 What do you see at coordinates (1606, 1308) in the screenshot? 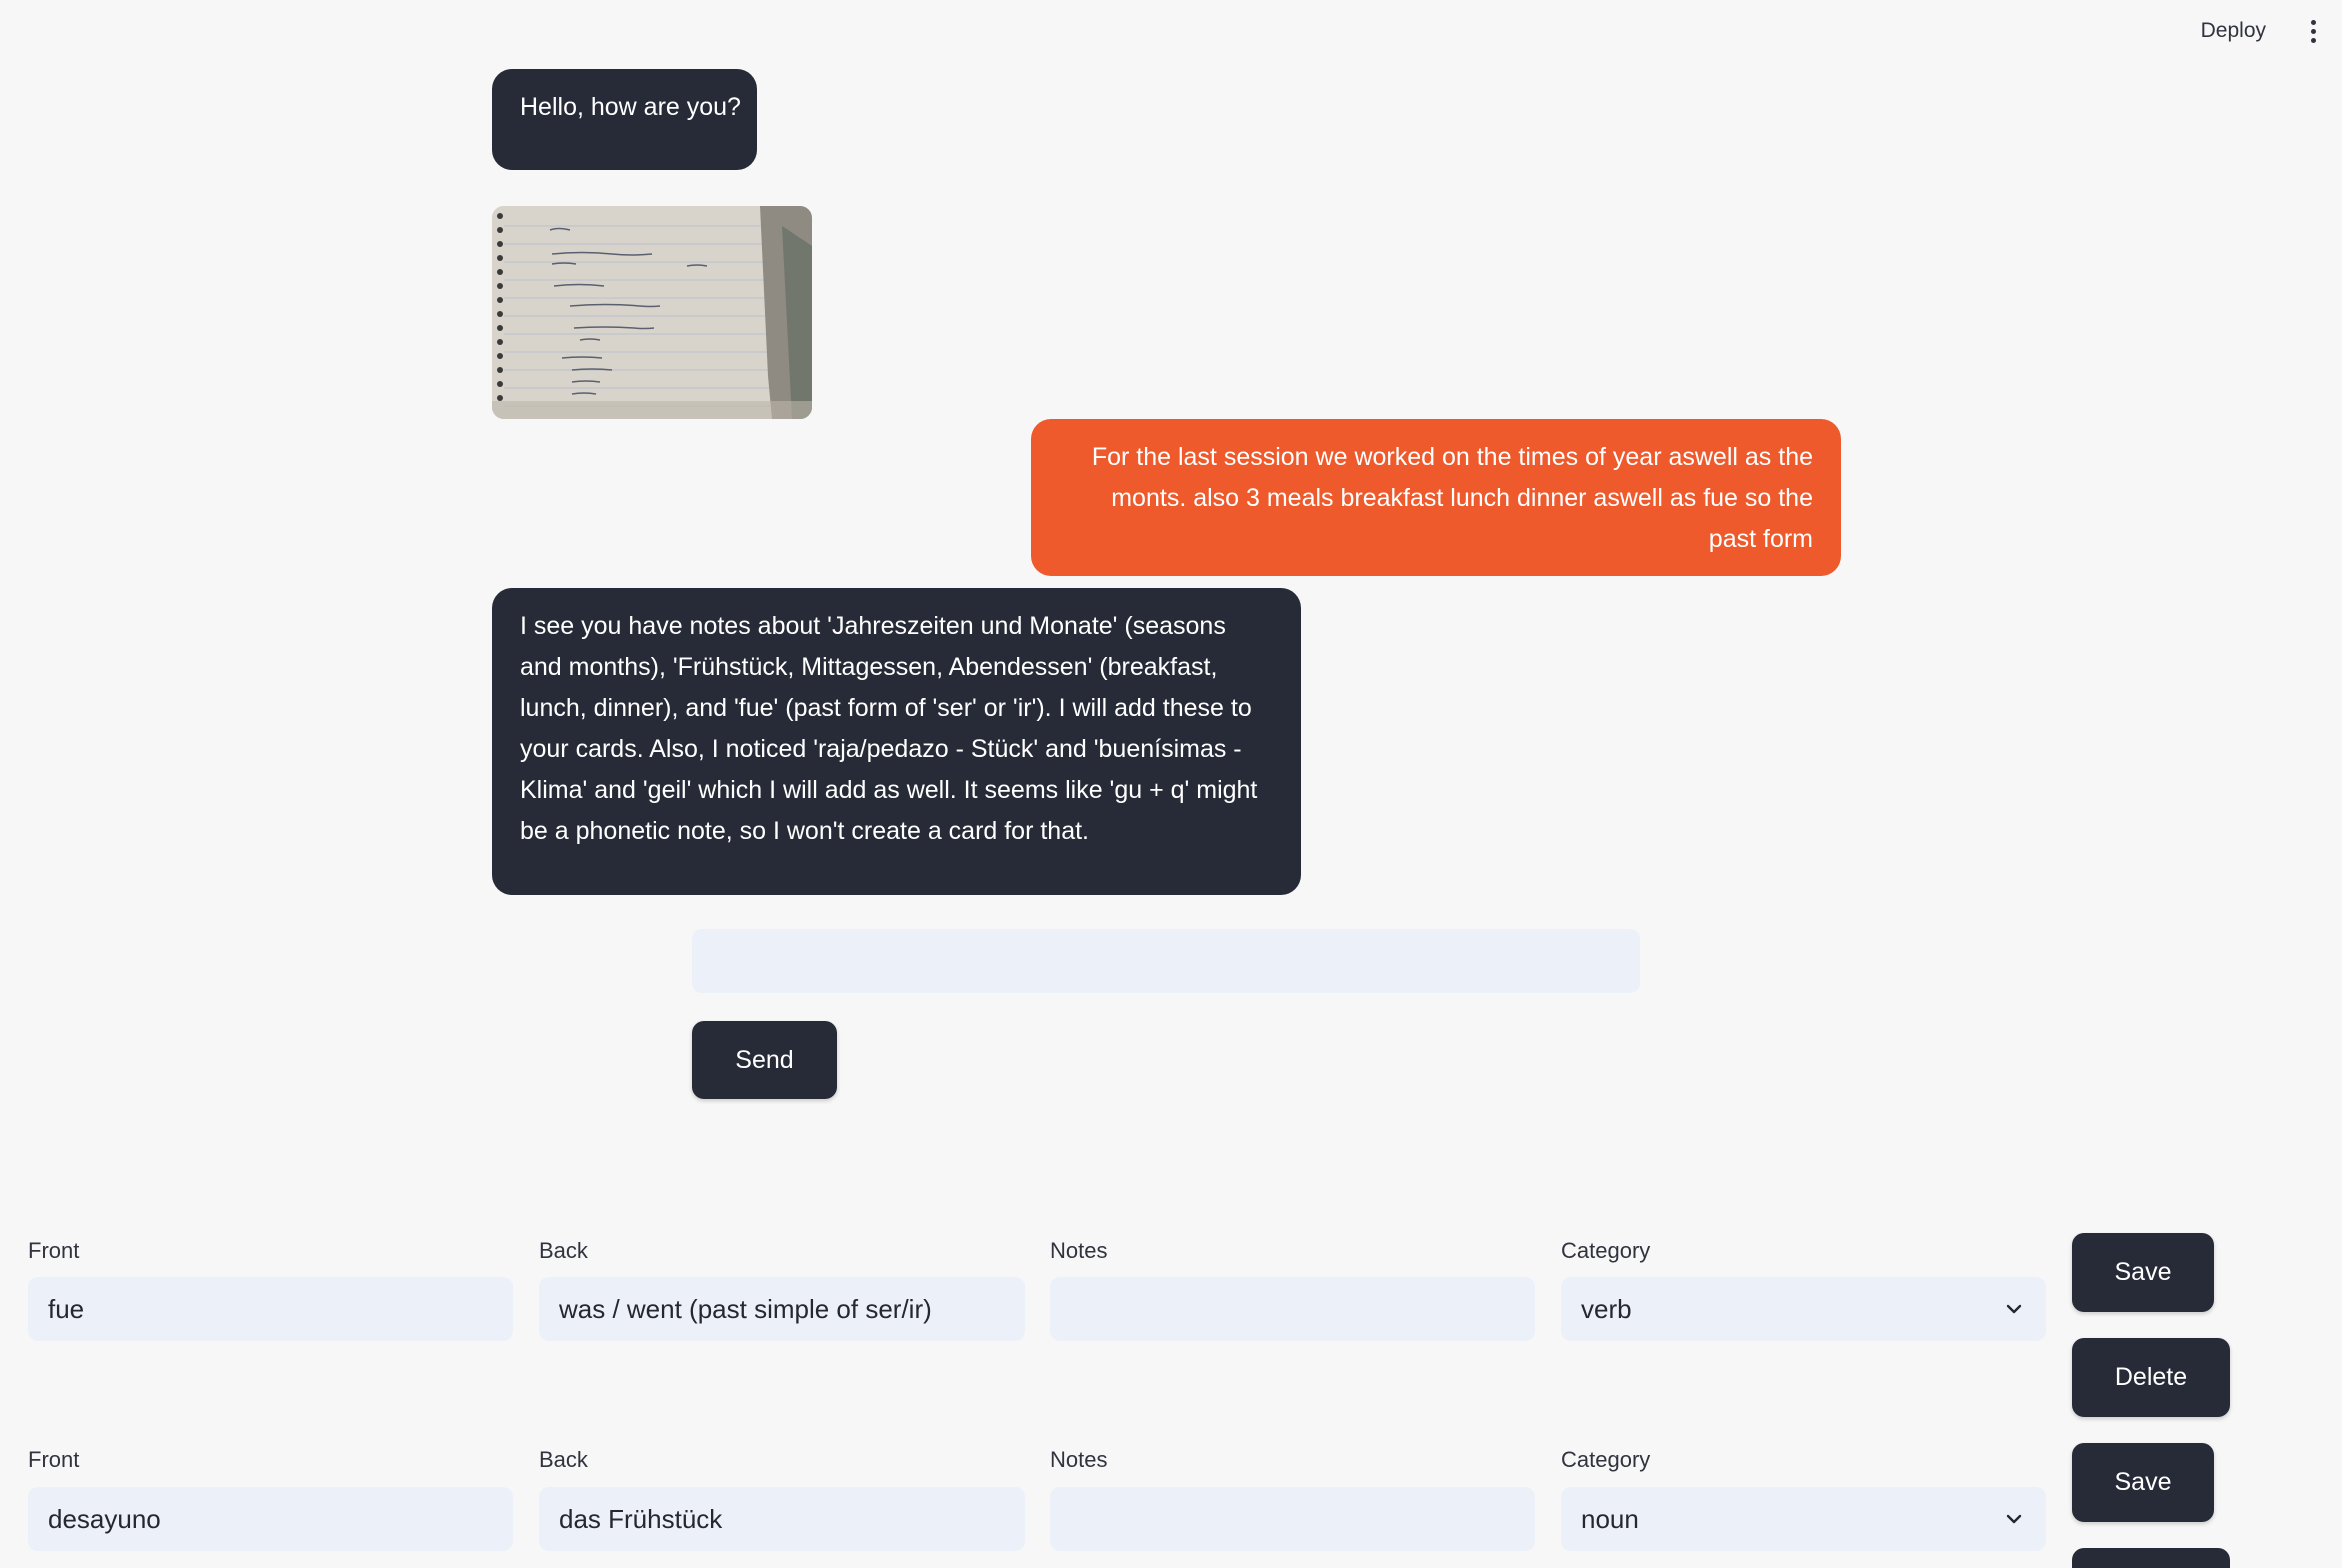
I see `category-value: verb` at bounding box center [1606, 1308].